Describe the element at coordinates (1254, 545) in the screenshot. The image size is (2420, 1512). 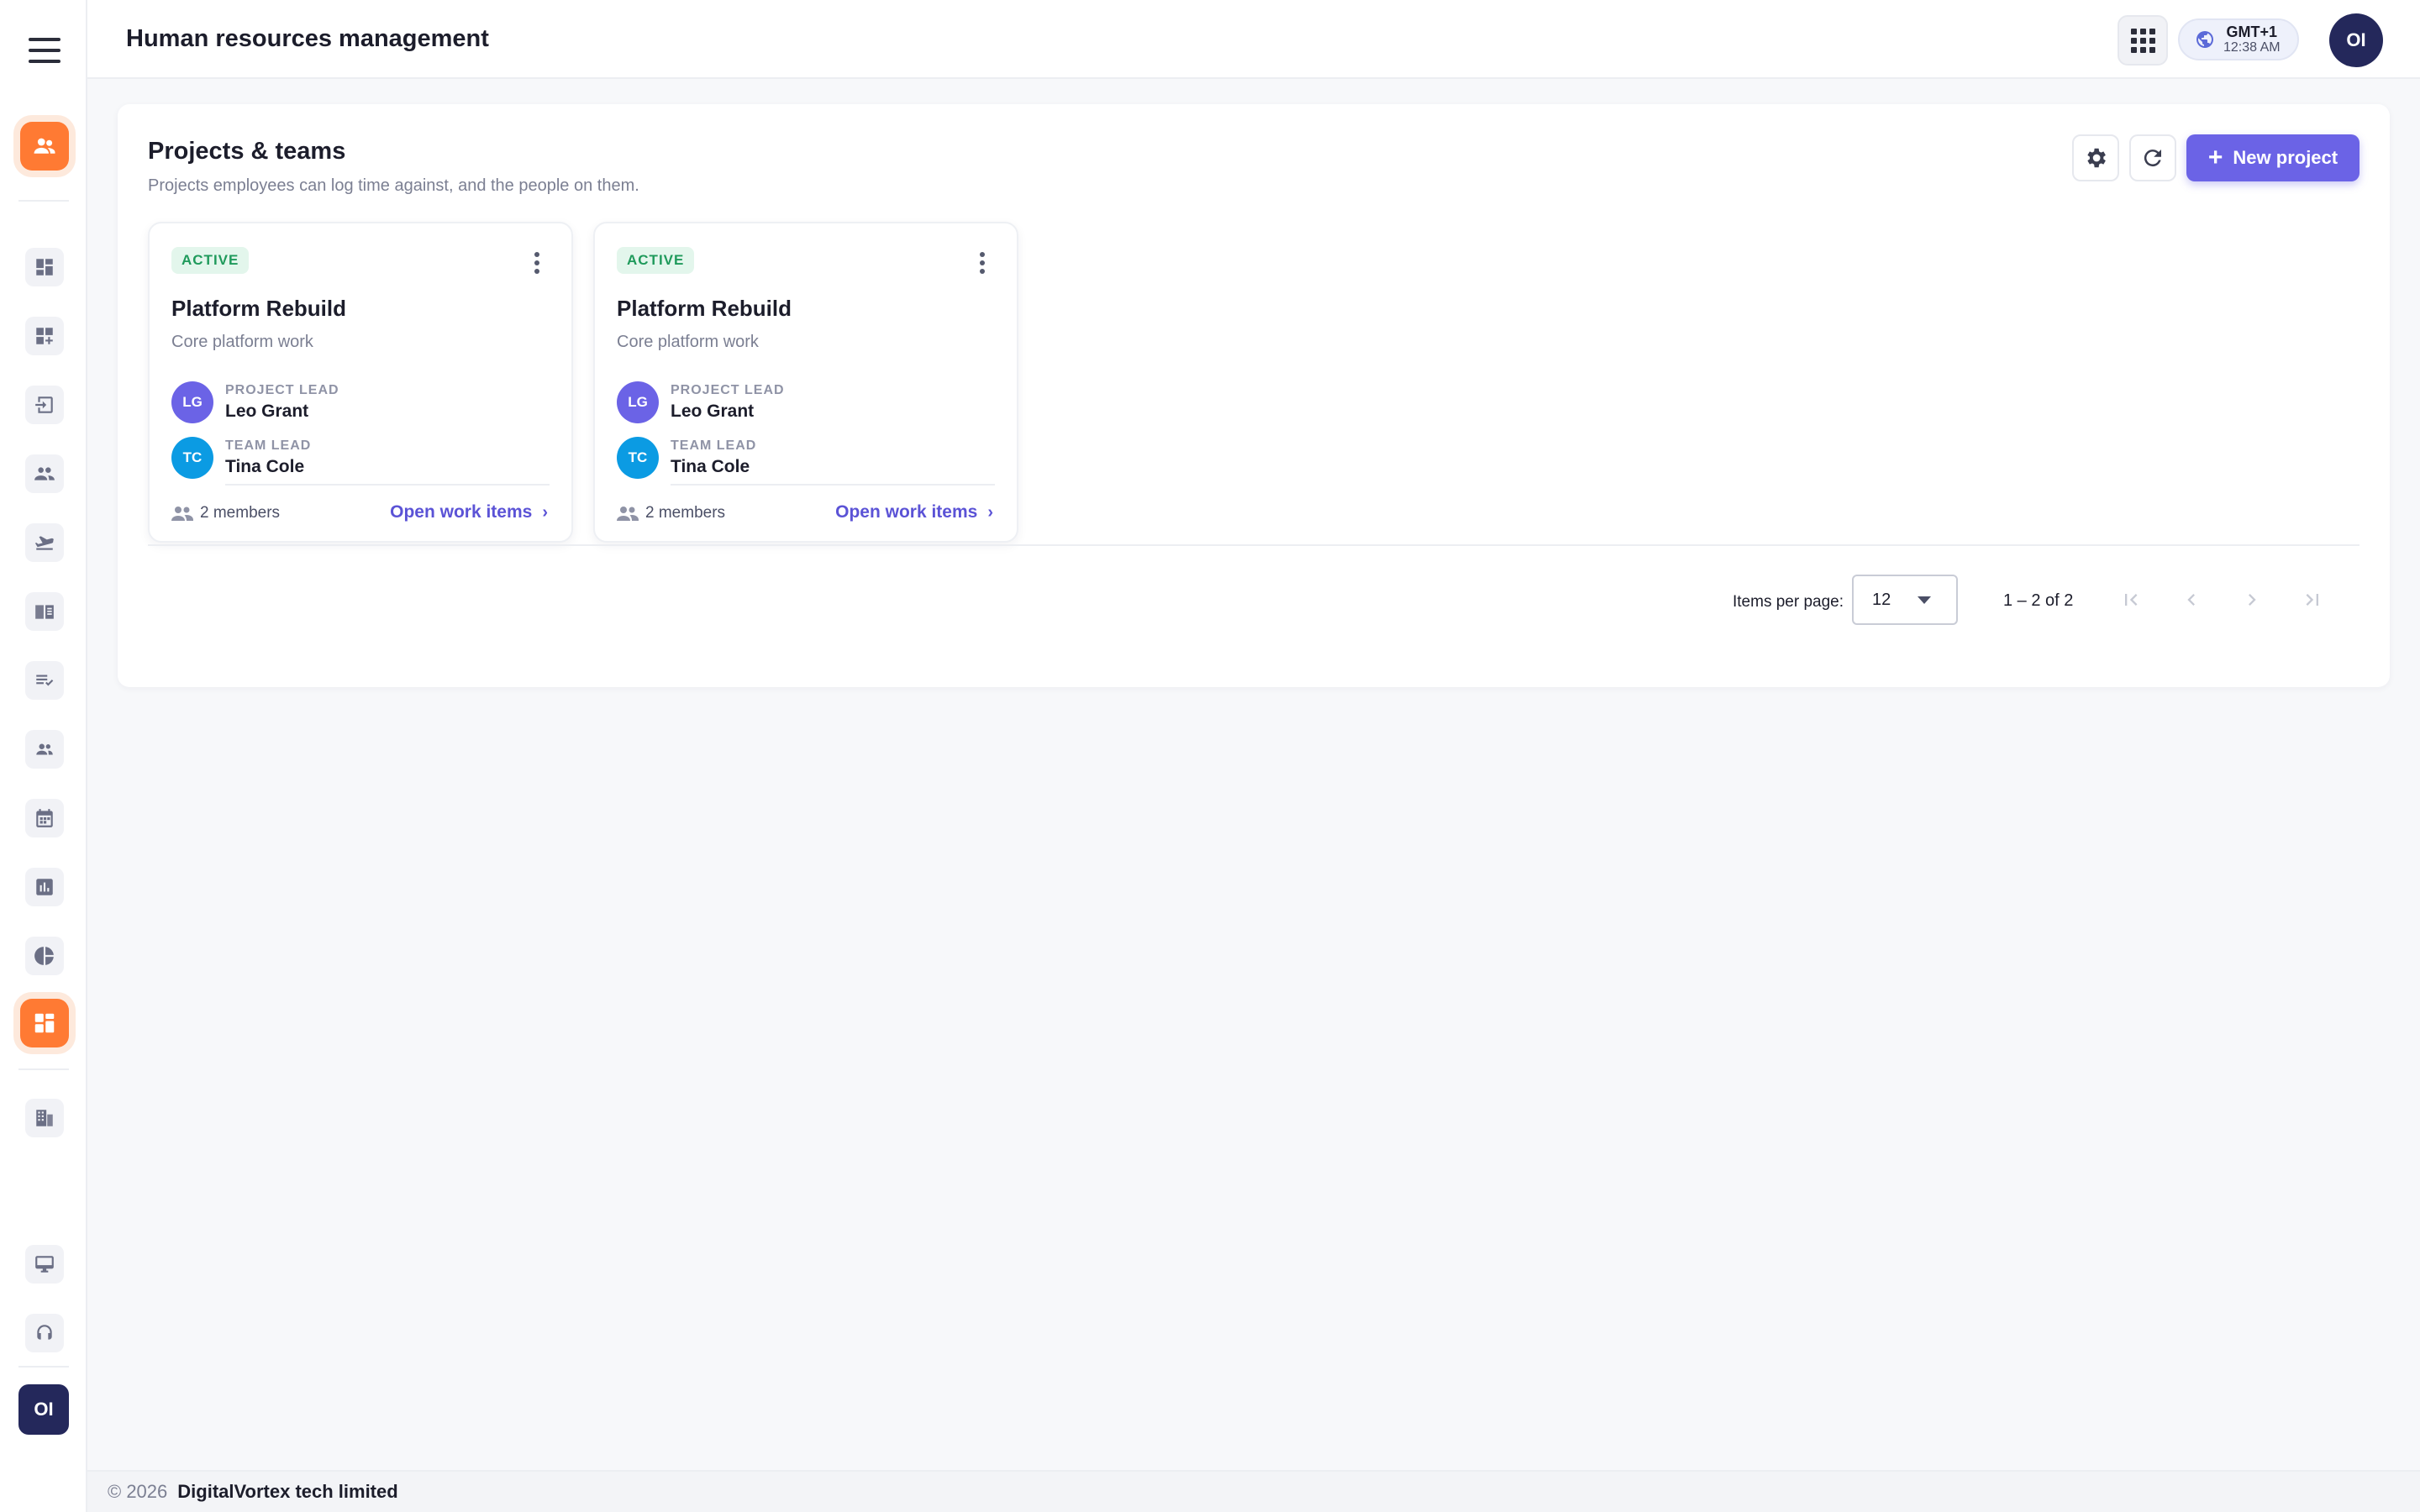
I see `panel-divider` at that location.